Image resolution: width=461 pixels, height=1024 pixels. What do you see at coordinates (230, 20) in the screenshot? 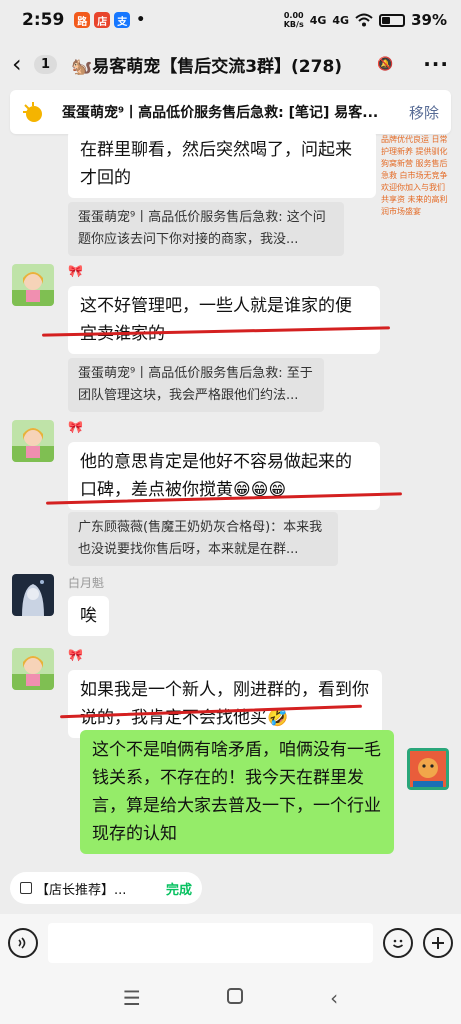
I see `status-bar: 2:59 路 店 支 • 0.00 KB/s 4G 4G 39%` at bounding box center [230, 20].